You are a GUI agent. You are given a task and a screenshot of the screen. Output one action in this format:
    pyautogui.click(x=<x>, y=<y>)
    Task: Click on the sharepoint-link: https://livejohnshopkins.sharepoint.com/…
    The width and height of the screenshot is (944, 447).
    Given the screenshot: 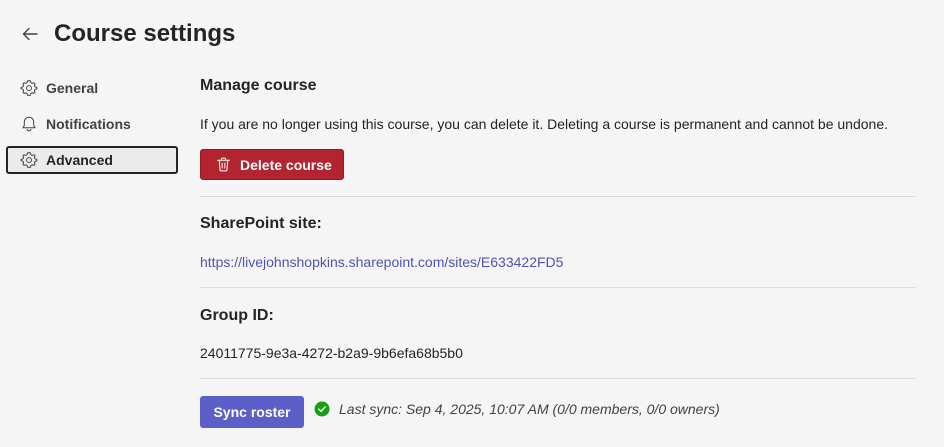 What is the action you would take?
    pyautogui.click(x=381, y=262)
    